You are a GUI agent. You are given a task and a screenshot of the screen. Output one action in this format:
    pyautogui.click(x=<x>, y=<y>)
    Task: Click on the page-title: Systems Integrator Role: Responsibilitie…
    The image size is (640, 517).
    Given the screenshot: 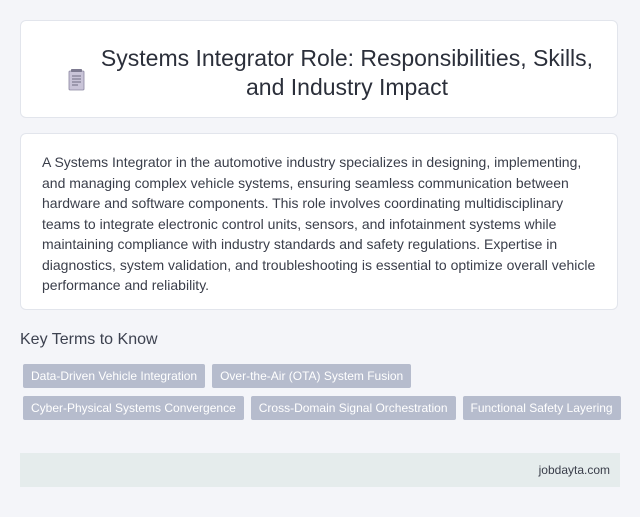 What is the action you would take?
    pyautogui.click(x=347, y=72)
    